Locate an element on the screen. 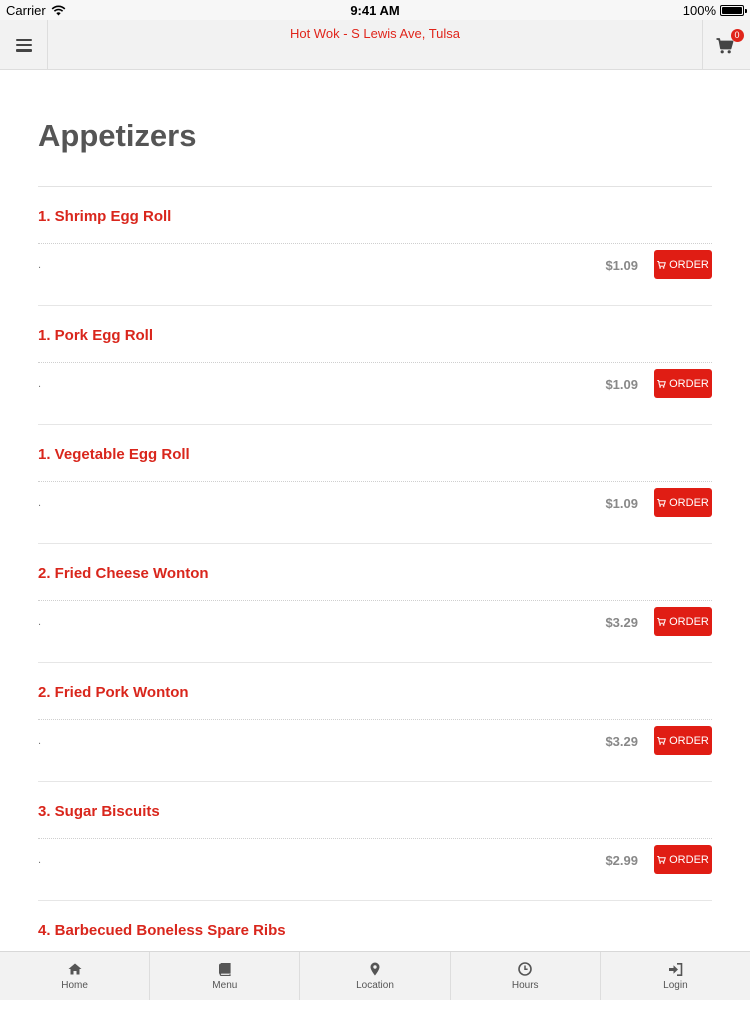 Image resolution: width=750 pixels, height=1020 pixels. menu-toggle-button is located at coordinates (24, 45).